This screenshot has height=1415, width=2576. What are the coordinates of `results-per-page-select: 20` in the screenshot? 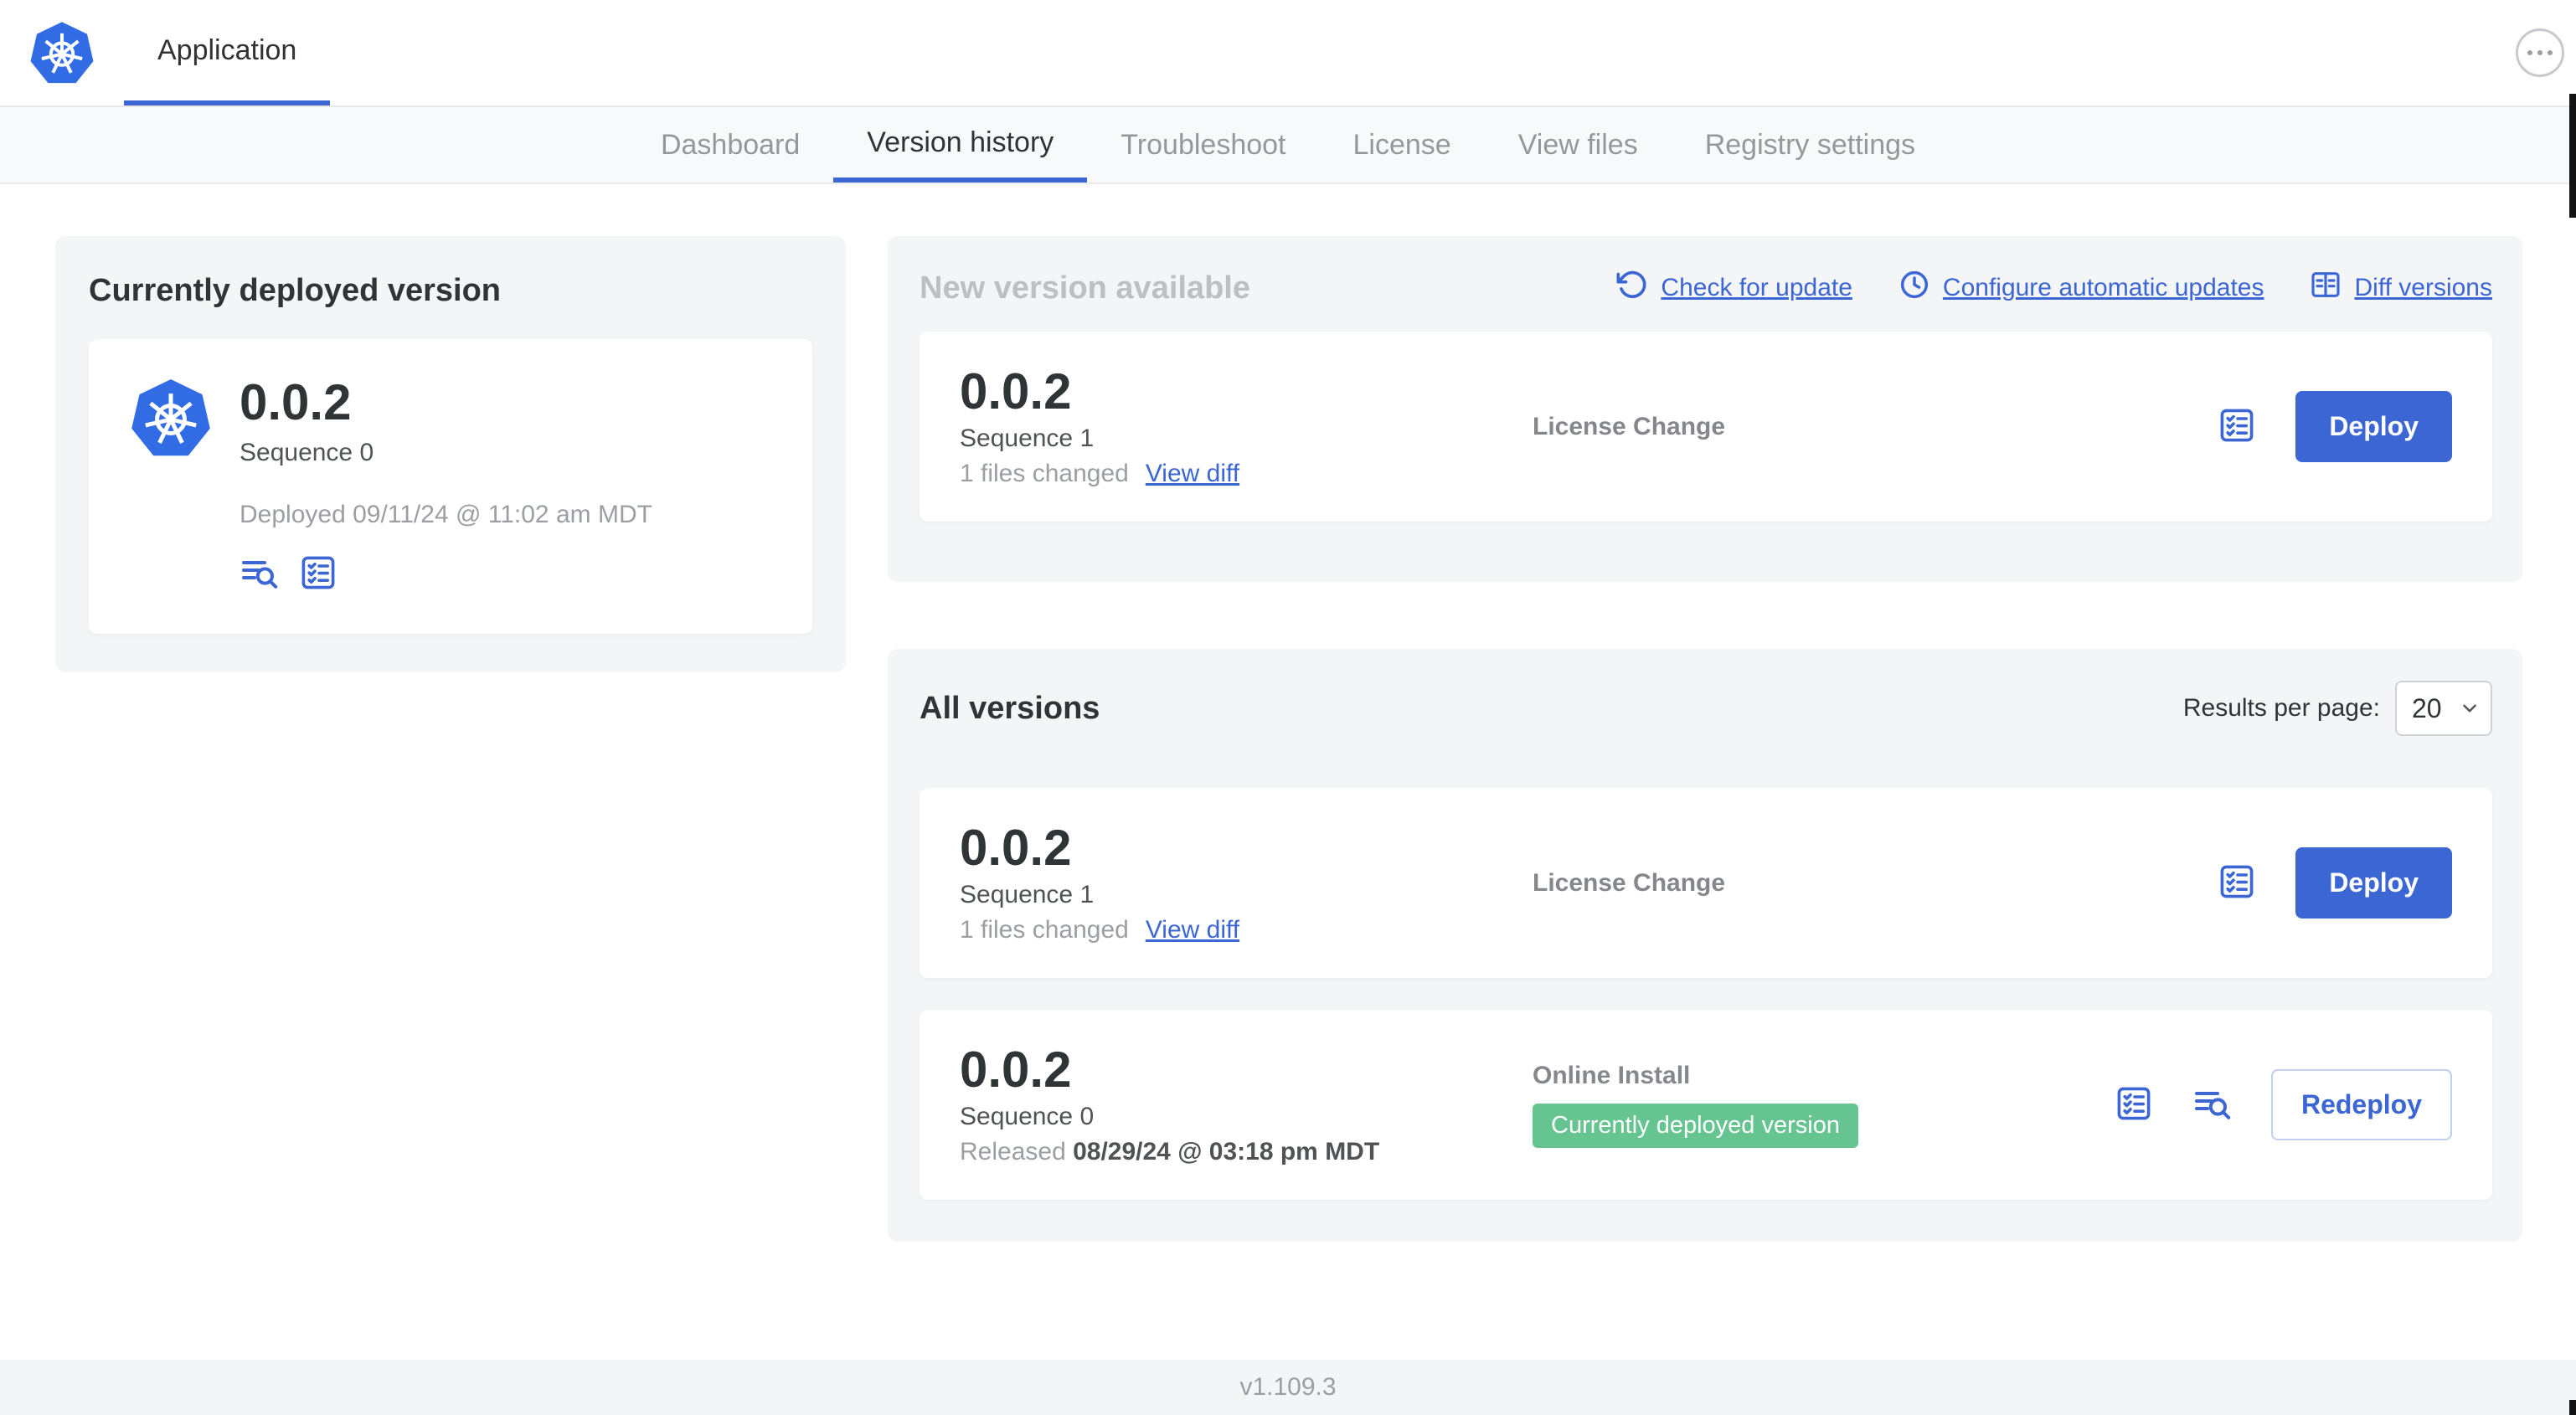 It's located at (2443, 708).